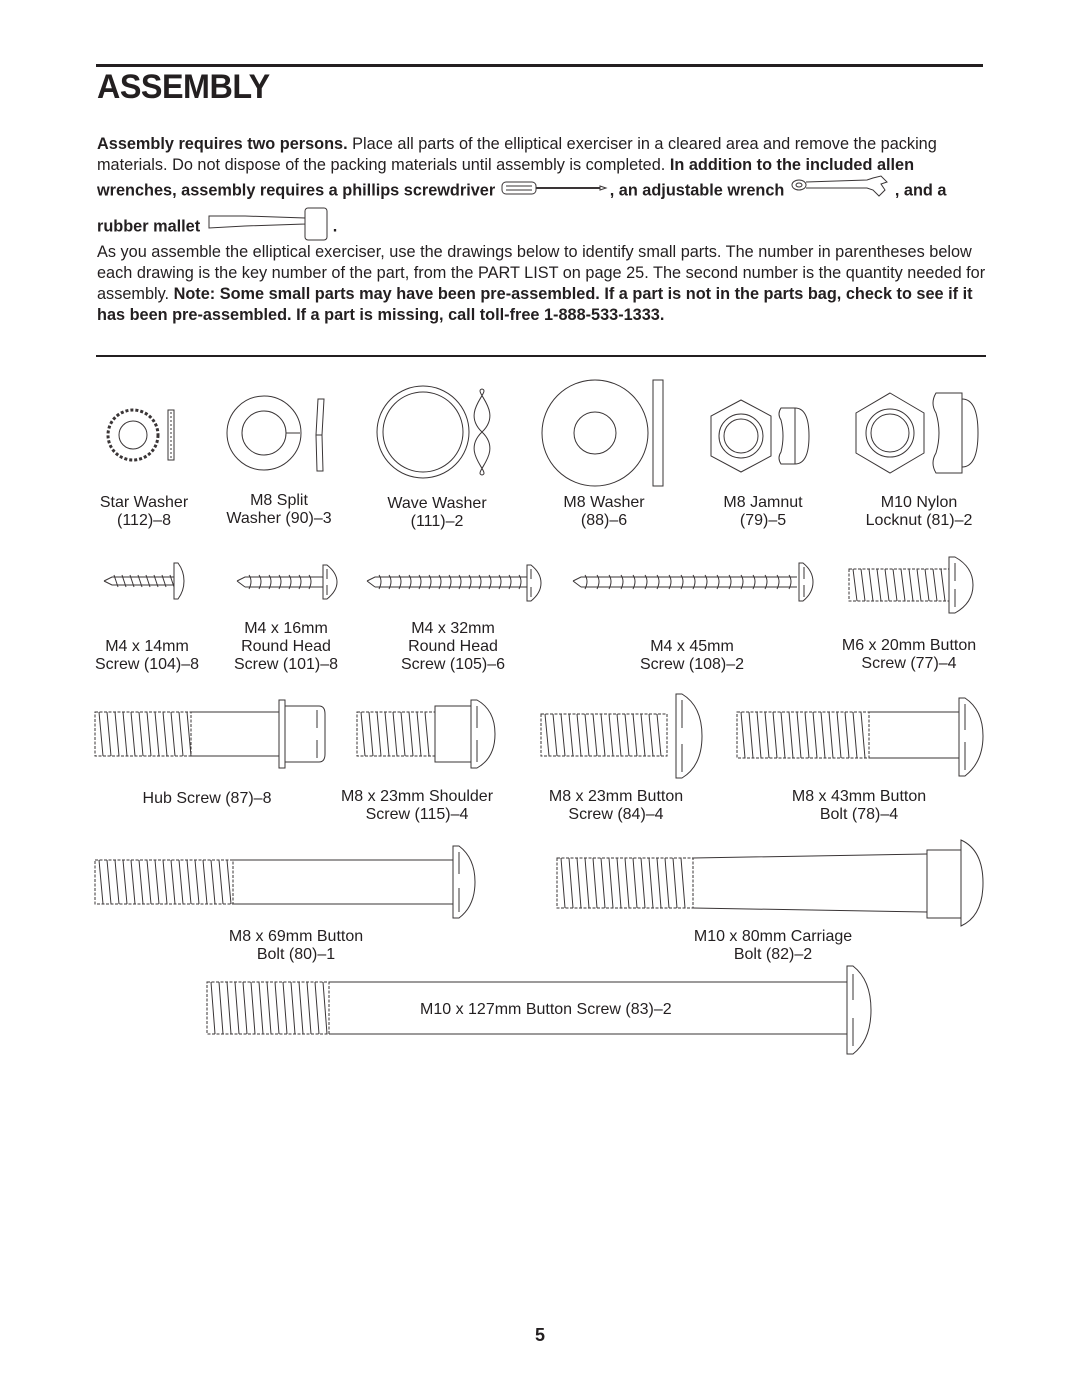 The height and width of the screenshot is (1397, 1080). What do you see at coordinates (144, 583) in the screenshot?
I see `screw-104-drawing` at bounding box center [144, 583].